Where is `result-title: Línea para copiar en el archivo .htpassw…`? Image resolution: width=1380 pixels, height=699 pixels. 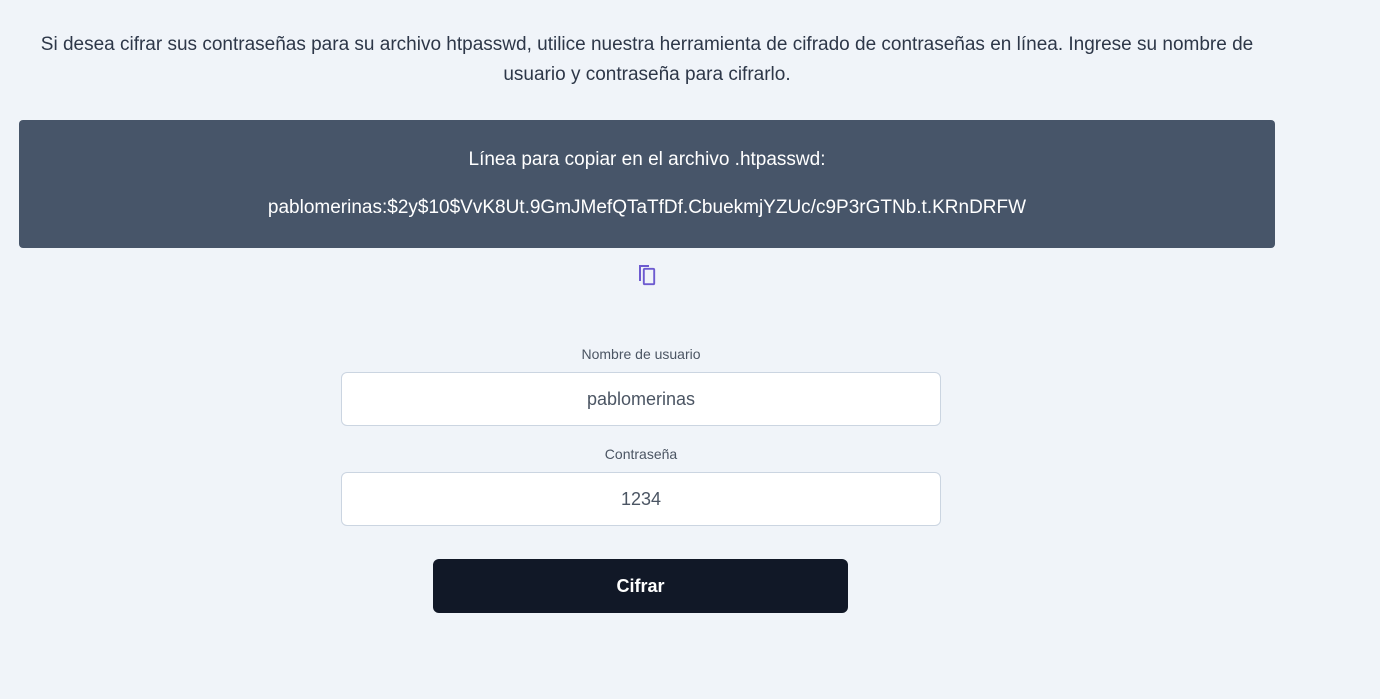
result-title: Línea para copiar en el archivo .htpassw… is located at coordinates (647, 159).